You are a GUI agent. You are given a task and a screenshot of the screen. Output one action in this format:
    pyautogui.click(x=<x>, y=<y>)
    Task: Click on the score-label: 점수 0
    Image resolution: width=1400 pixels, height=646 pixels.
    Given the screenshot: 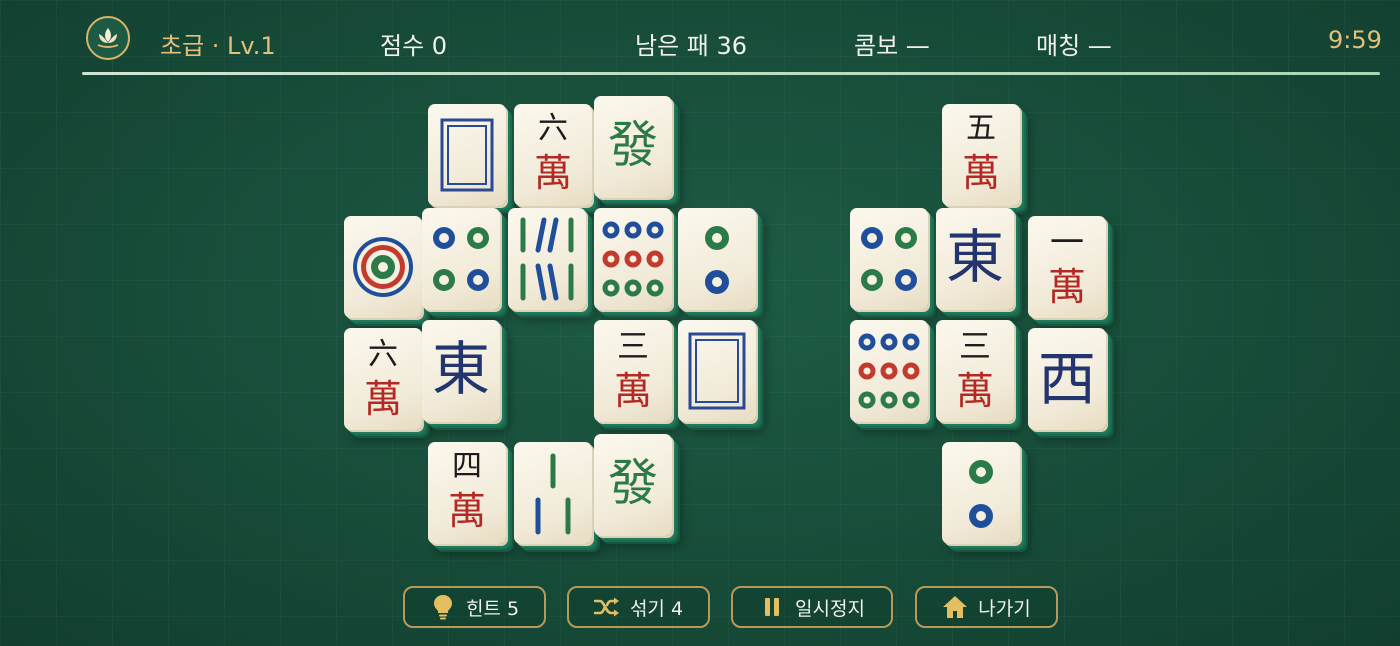 What is the action you would take?
    pyautogui.click(x=414, y=46)
    